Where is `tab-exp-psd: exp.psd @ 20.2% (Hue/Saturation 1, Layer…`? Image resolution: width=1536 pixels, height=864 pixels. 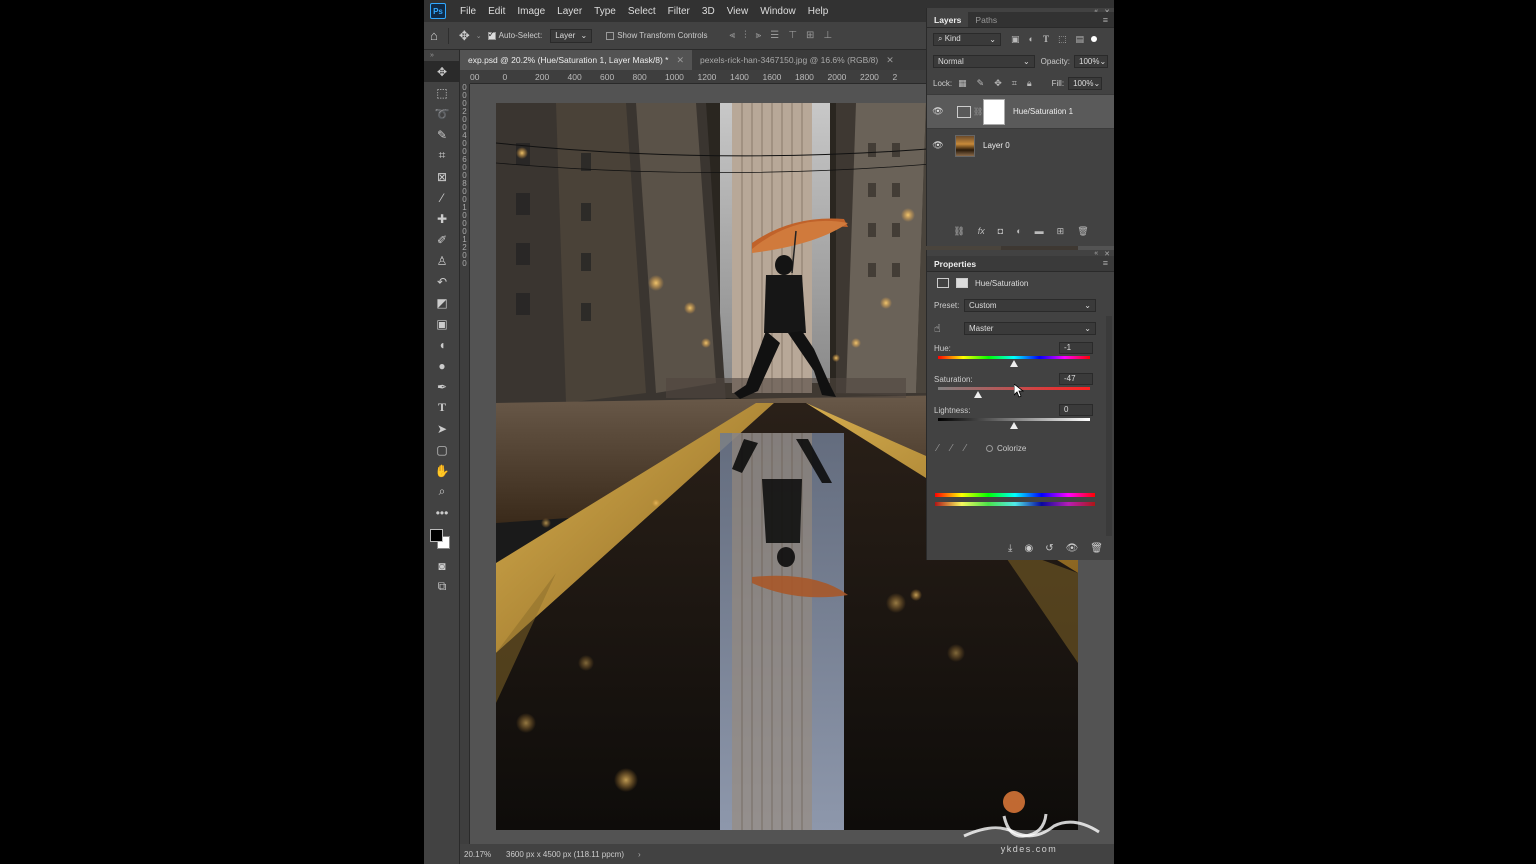 tab-exp-psd: exp.psd @ 20.2% (Hue/Saturation 1, Layer… is located at coordinates (576, 60).